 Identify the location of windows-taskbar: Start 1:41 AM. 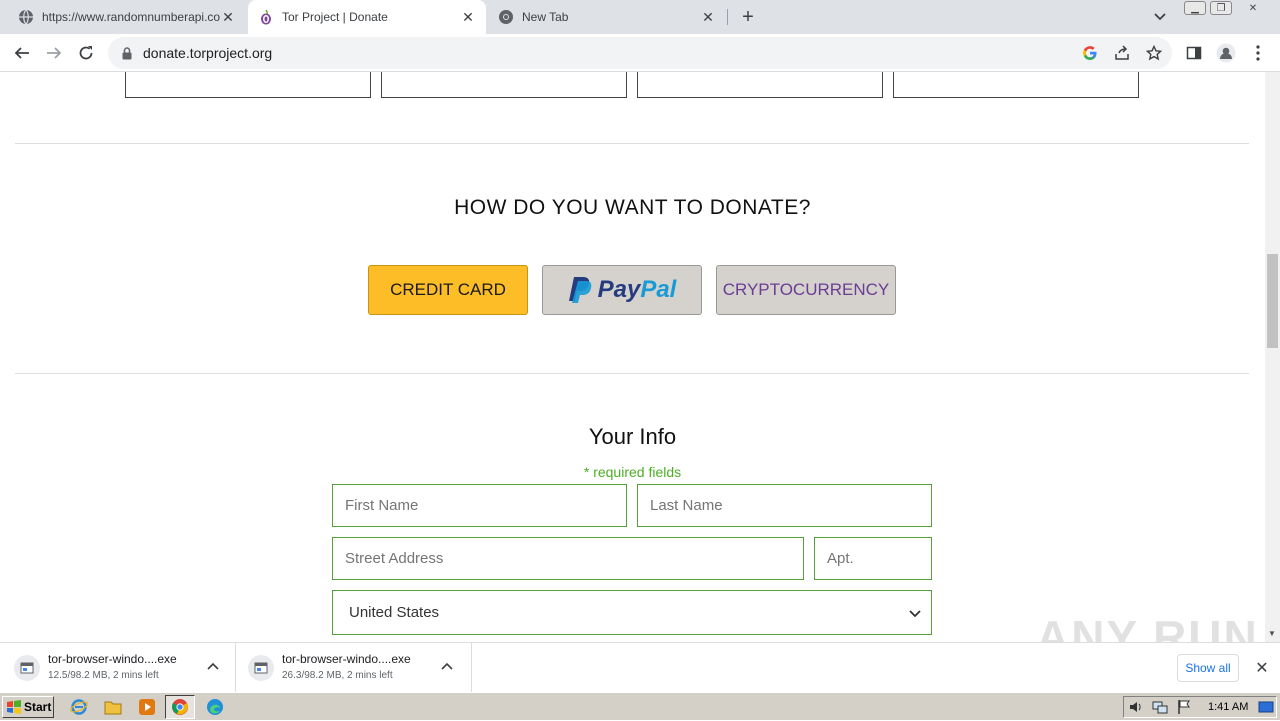
(640, 706).